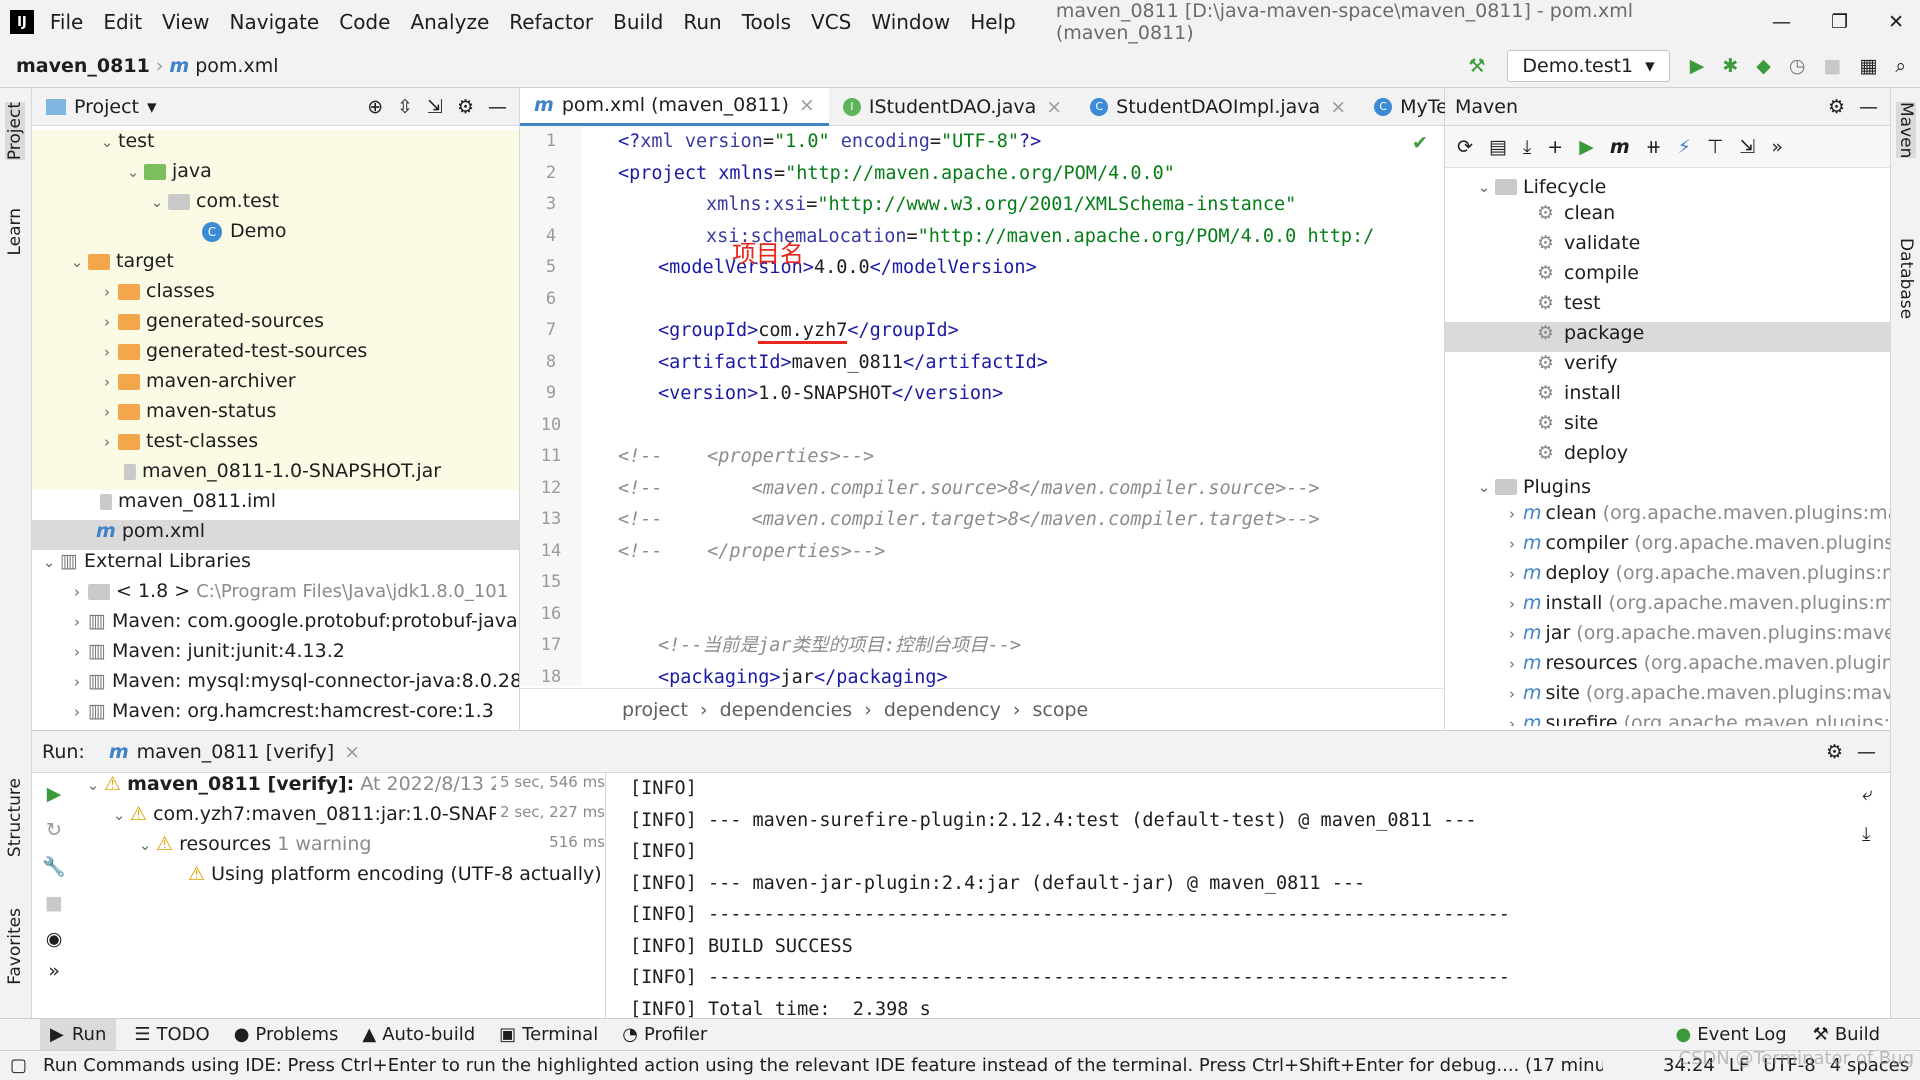  Describe the element at coordinates (674, 106) in the screenshot. I see `tab-pom-xml: m pom.xml (maven_0811) ×` at that location.